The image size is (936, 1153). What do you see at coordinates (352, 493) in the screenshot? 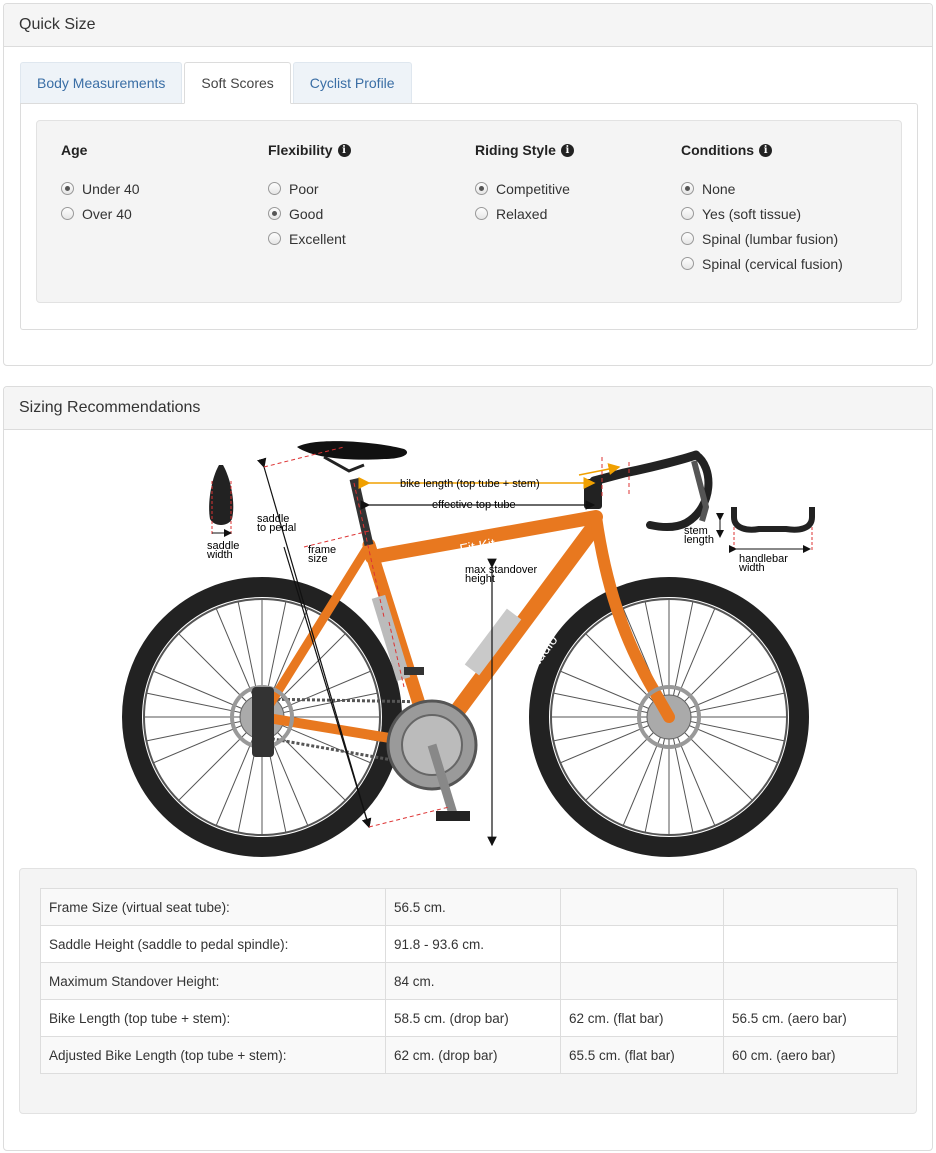
I see `saddle` at bounding box center [352, 493].